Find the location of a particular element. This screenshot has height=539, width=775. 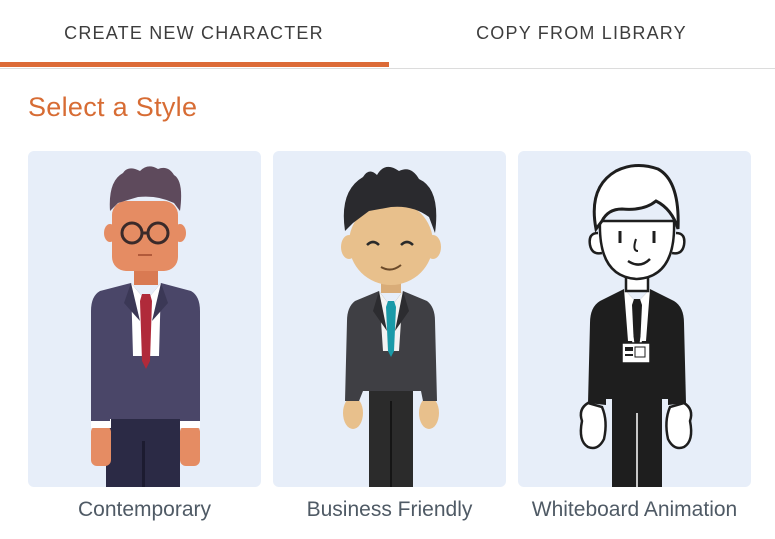

style-label-contemporary: Contemporary is located at coordinates (144, 510).